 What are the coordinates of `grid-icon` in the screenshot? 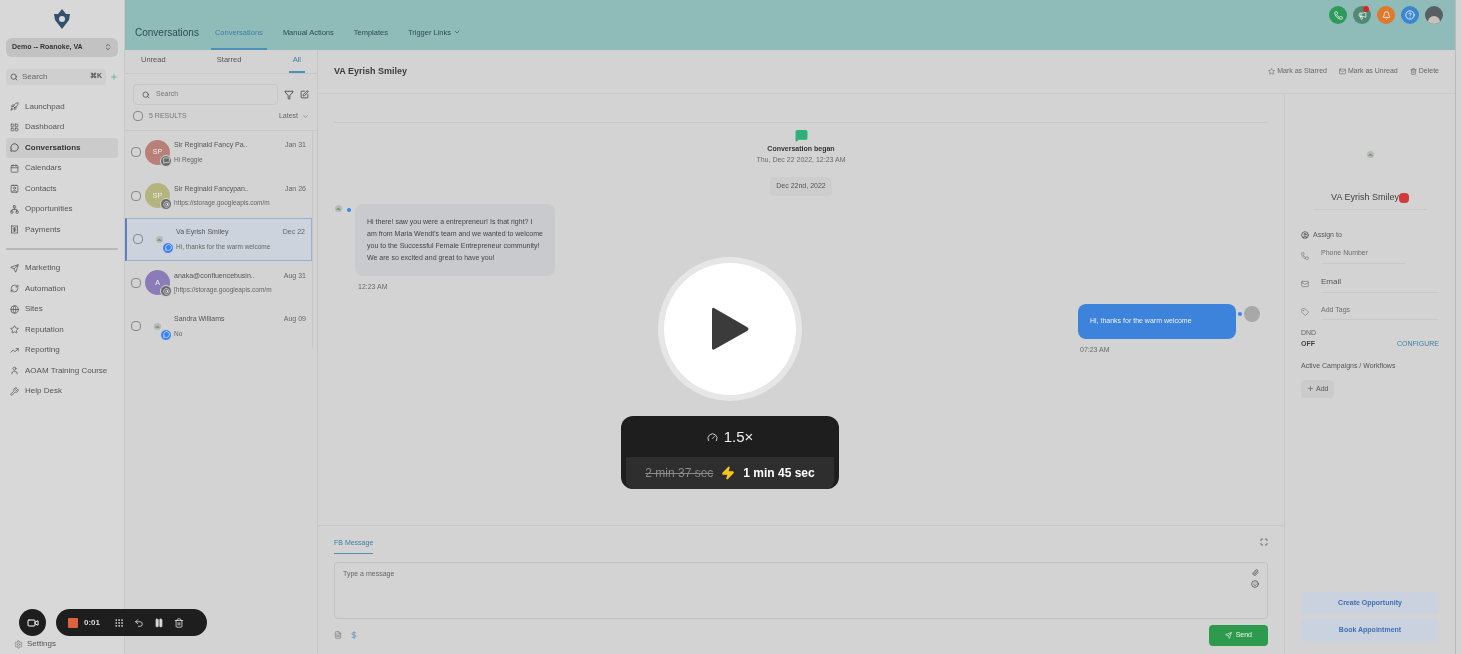 It's located at (14, 127).